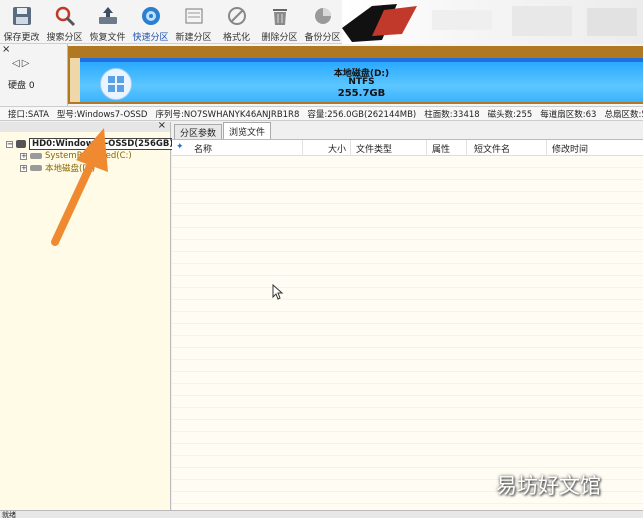  I want to click on tree-root-label: HD0:Windows7-OSSD(256GB), so click(103, 144).